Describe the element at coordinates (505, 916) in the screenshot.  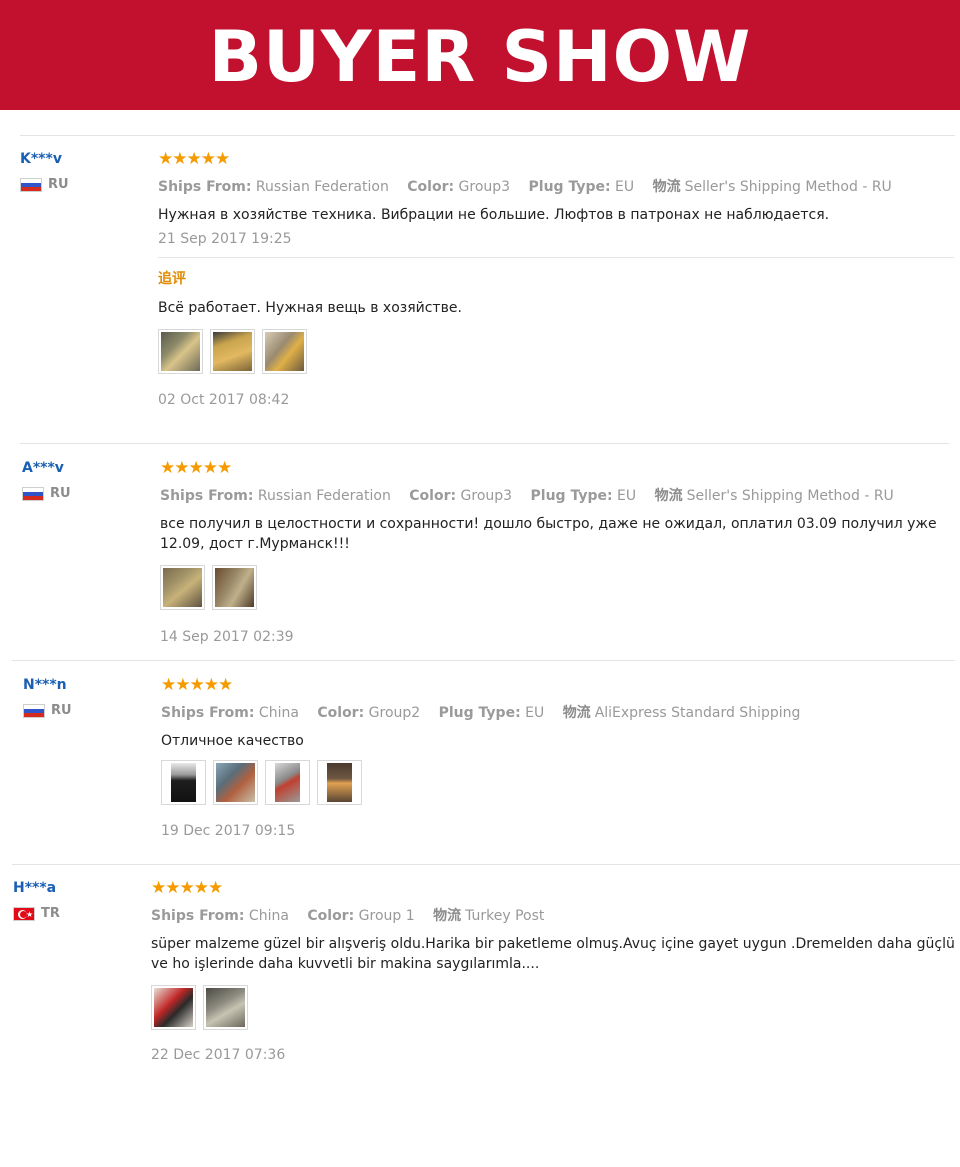
I see `shipping-value: Turkey Post` at that location.